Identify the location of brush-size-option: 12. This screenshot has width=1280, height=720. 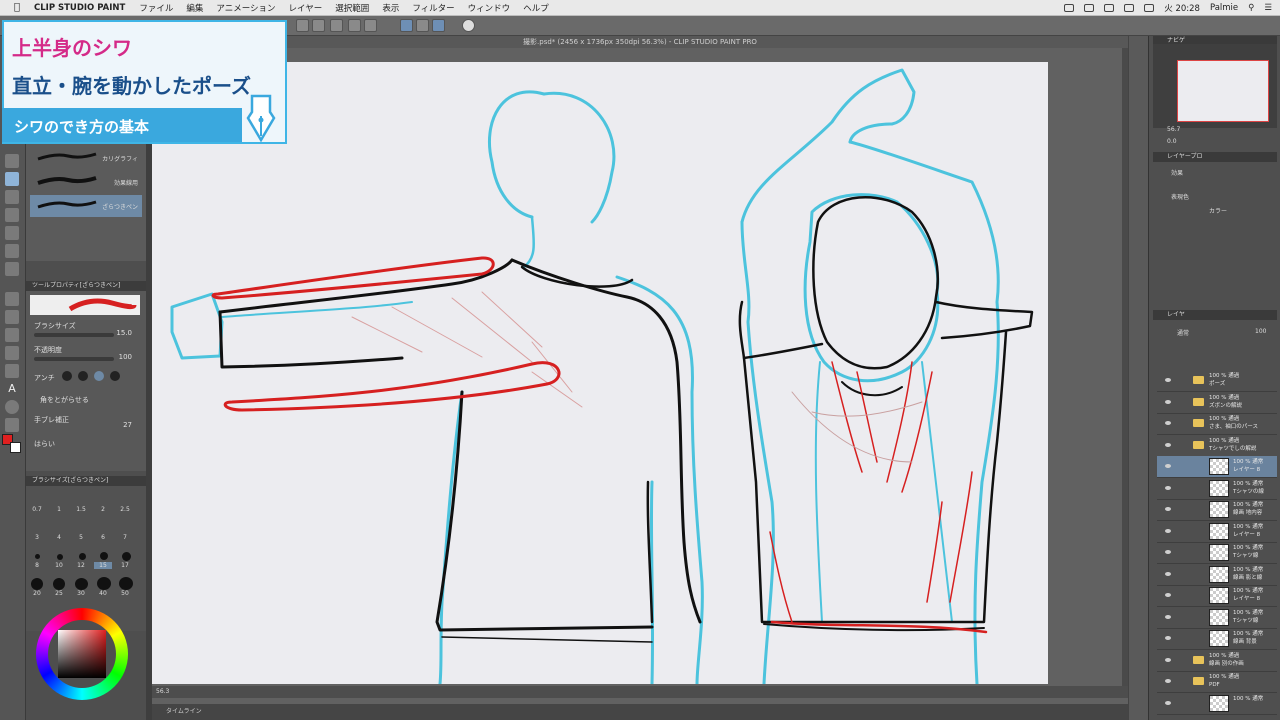
(81, 565).